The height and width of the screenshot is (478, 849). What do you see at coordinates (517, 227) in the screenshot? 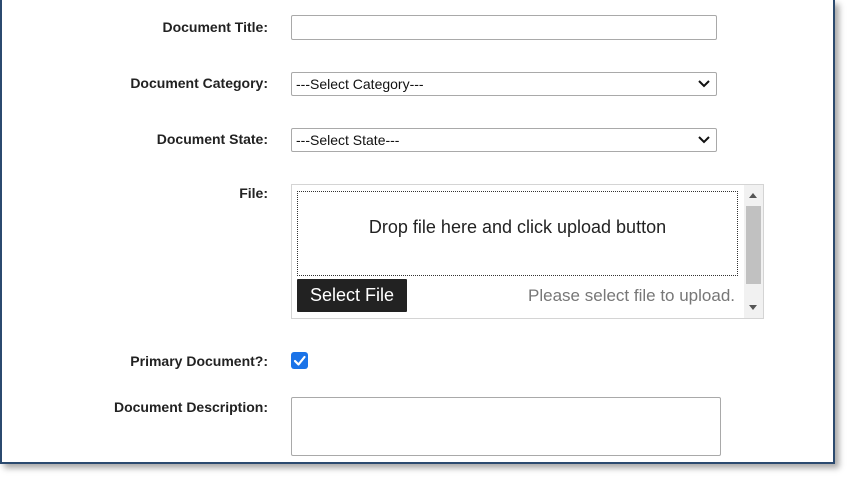
I see `drop-zone-text: Drop file here and click upload button` at bounding box center [517, 227].